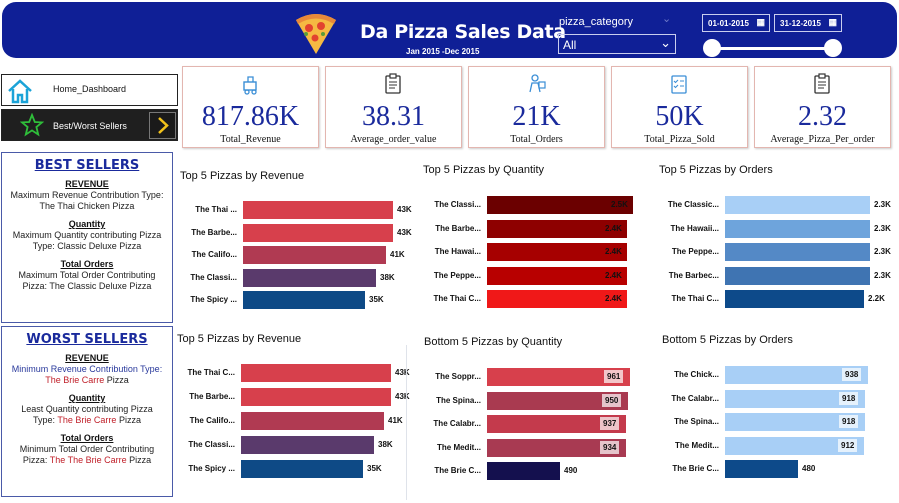 Image resolution: width=899 pixels, height=503 pixels. Describe the element at coordinates (848, 445) in the screenshot. I see `data-label: 912` at that location.